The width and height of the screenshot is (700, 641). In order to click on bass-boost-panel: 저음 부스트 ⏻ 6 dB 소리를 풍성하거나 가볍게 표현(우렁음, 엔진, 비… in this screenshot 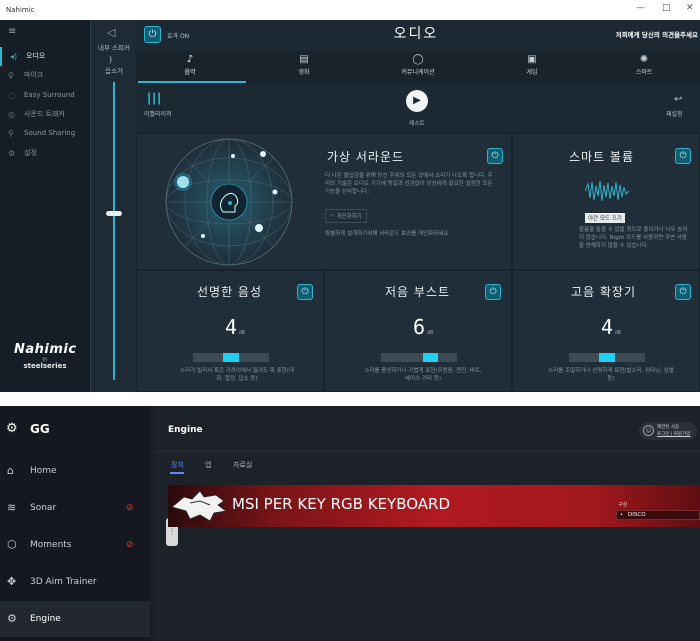, I will do `click(418, 331)`.